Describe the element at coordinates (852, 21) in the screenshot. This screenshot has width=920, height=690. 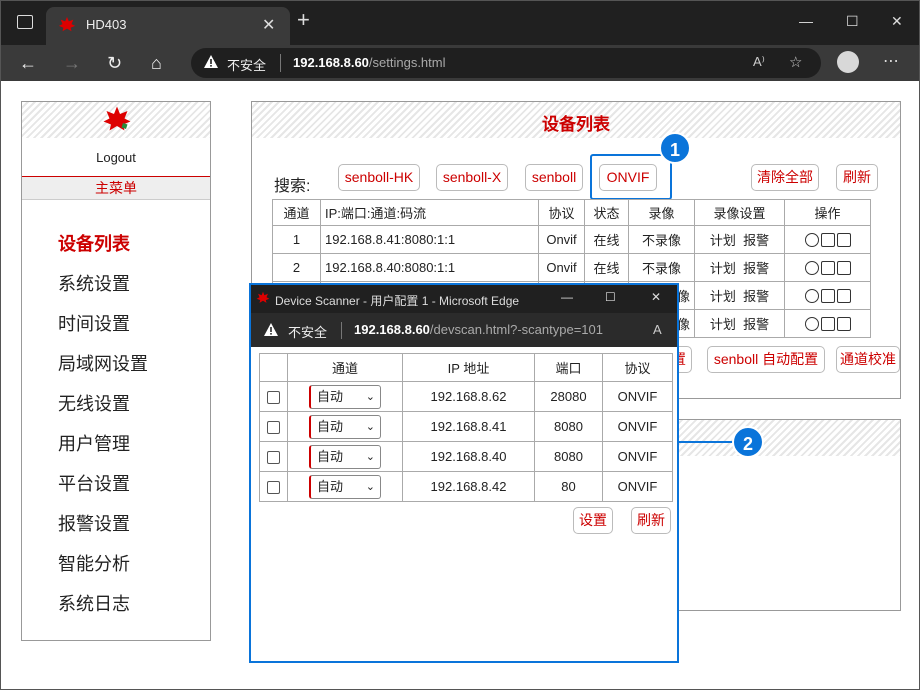
I see `maximize-icon: ☐` at that location.